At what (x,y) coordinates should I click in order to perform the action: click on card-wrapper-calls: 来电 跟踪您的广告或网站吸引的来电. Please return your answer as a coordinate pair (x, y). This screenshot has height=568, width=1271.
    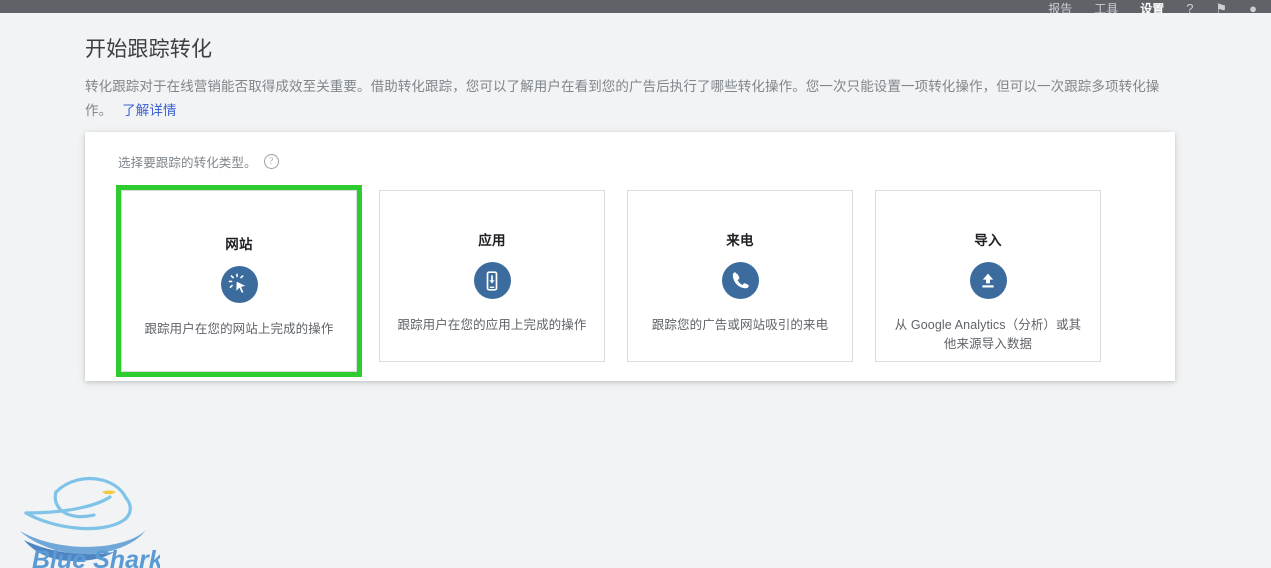
    Looking at the image, I should click on (740, 281).